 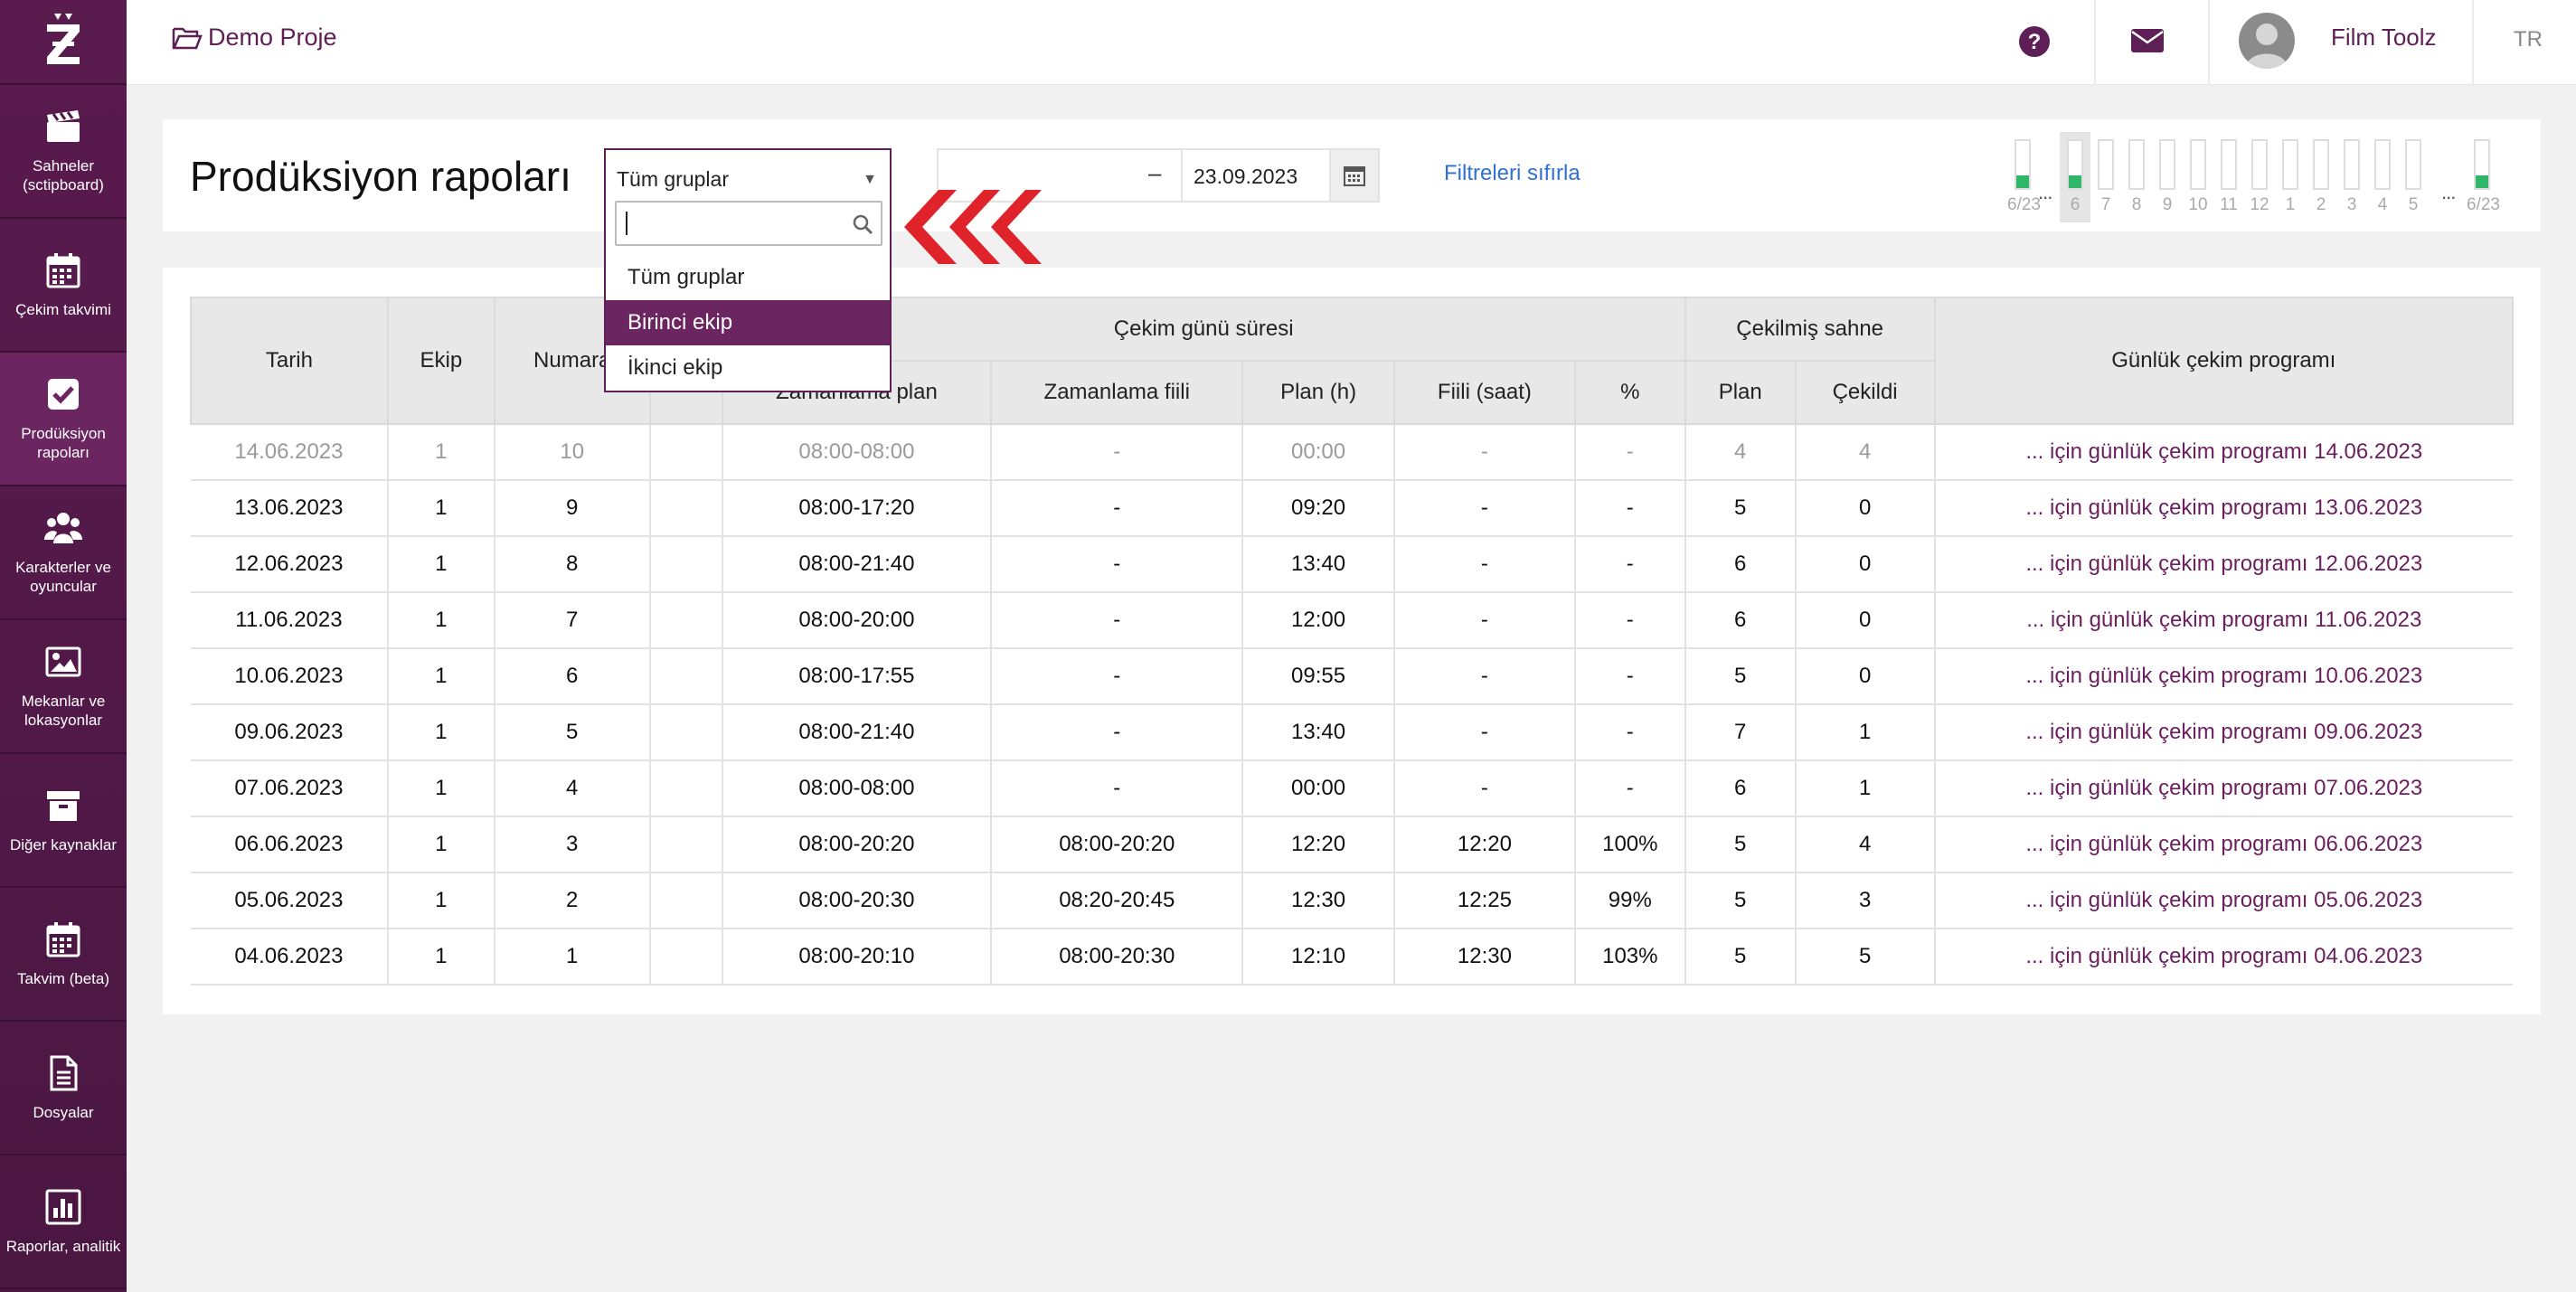 I want to click on col-header-percent: %, so click(x=1629, y=392).